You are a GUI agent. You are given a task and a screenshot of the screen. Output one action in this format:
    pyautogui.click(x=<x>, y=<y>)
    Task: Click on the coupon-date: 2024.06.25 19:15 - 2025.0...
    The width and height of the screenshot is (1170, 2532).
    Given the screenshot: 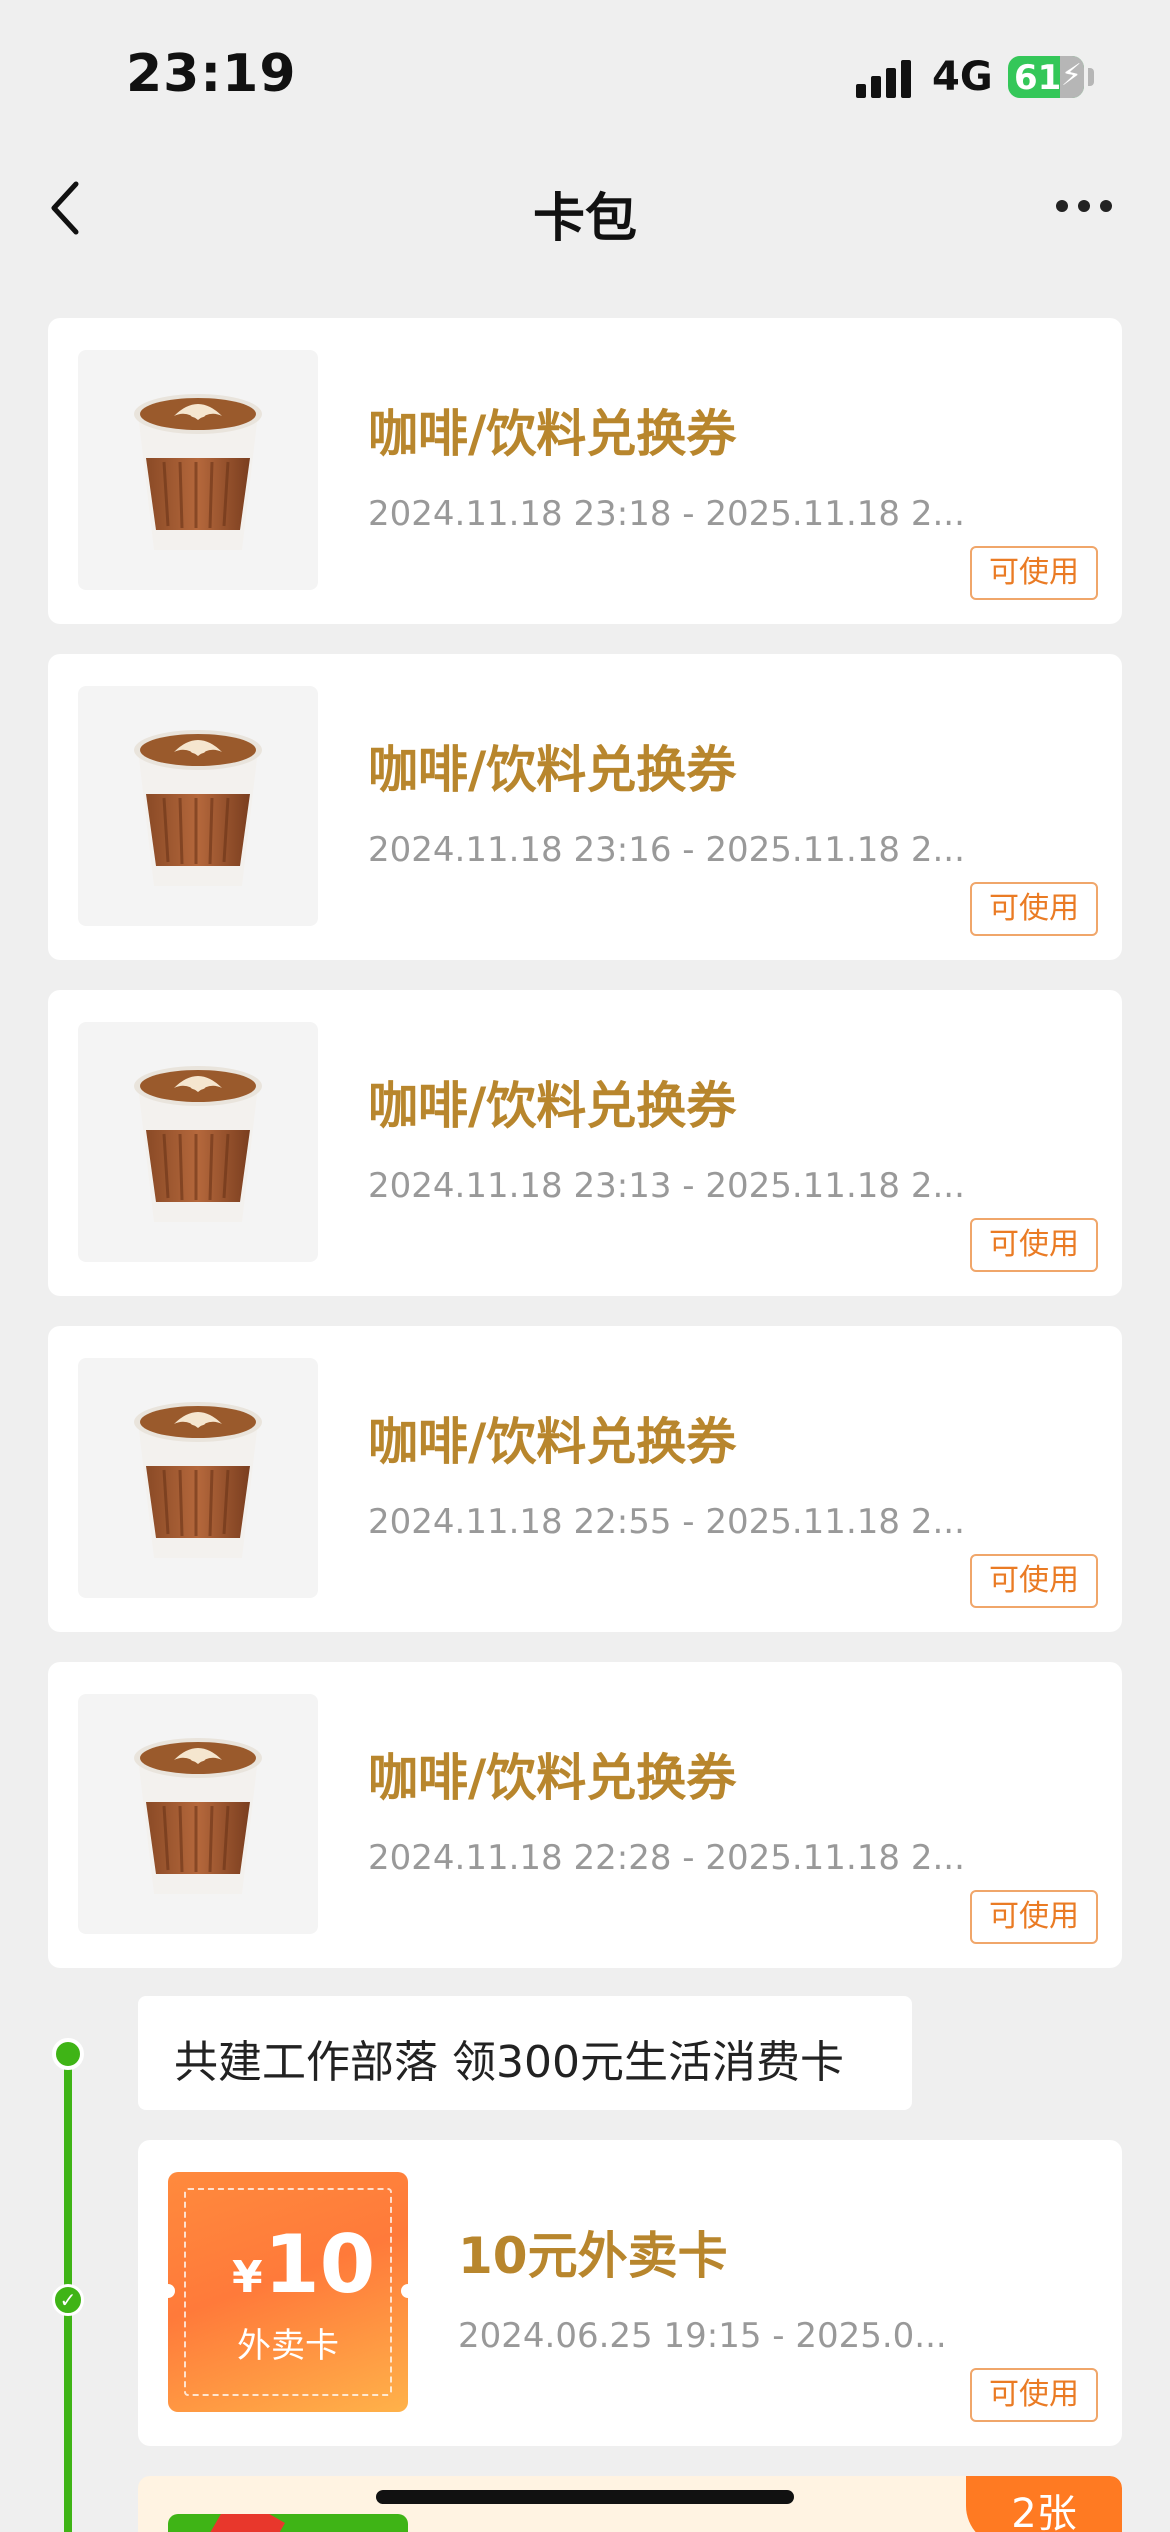 What is the action you would take?
    pyautogui.click(x=702, y=2336)
    